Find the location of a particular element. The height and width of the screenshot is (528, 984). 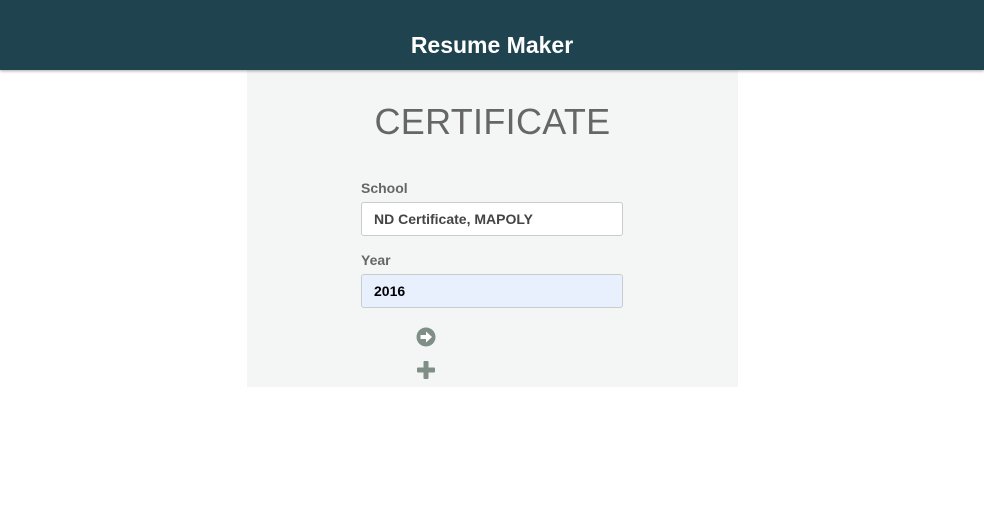

app-title: Resume Maker is located at coordinates (492, 45).